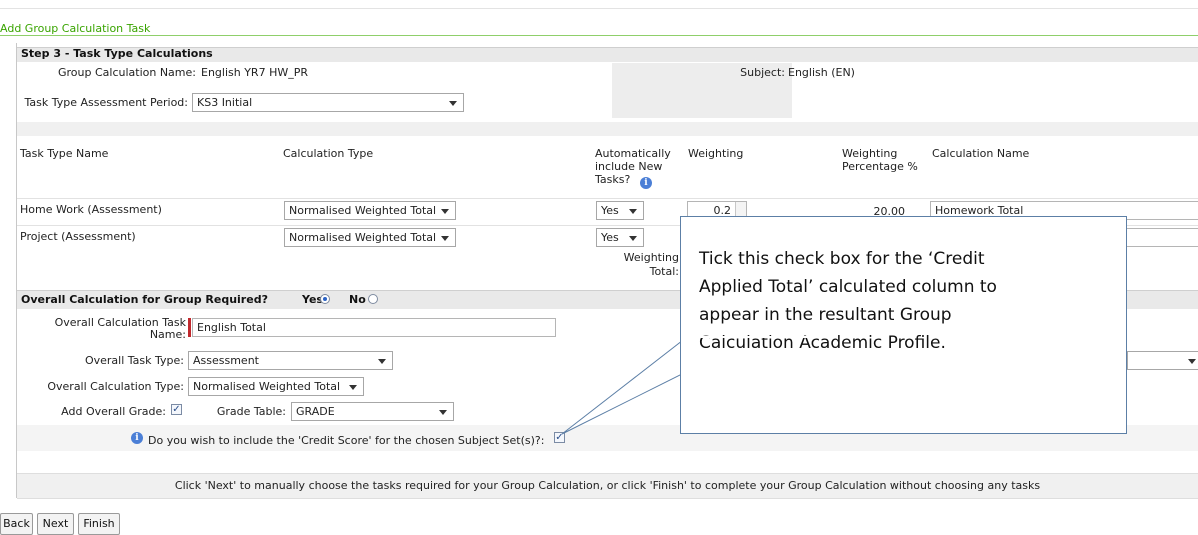 This screenshot has height=535, width=1198. Describe the element at coordinates (99, 524) in the screenshot. I see `finish-button: Finish` at that location.